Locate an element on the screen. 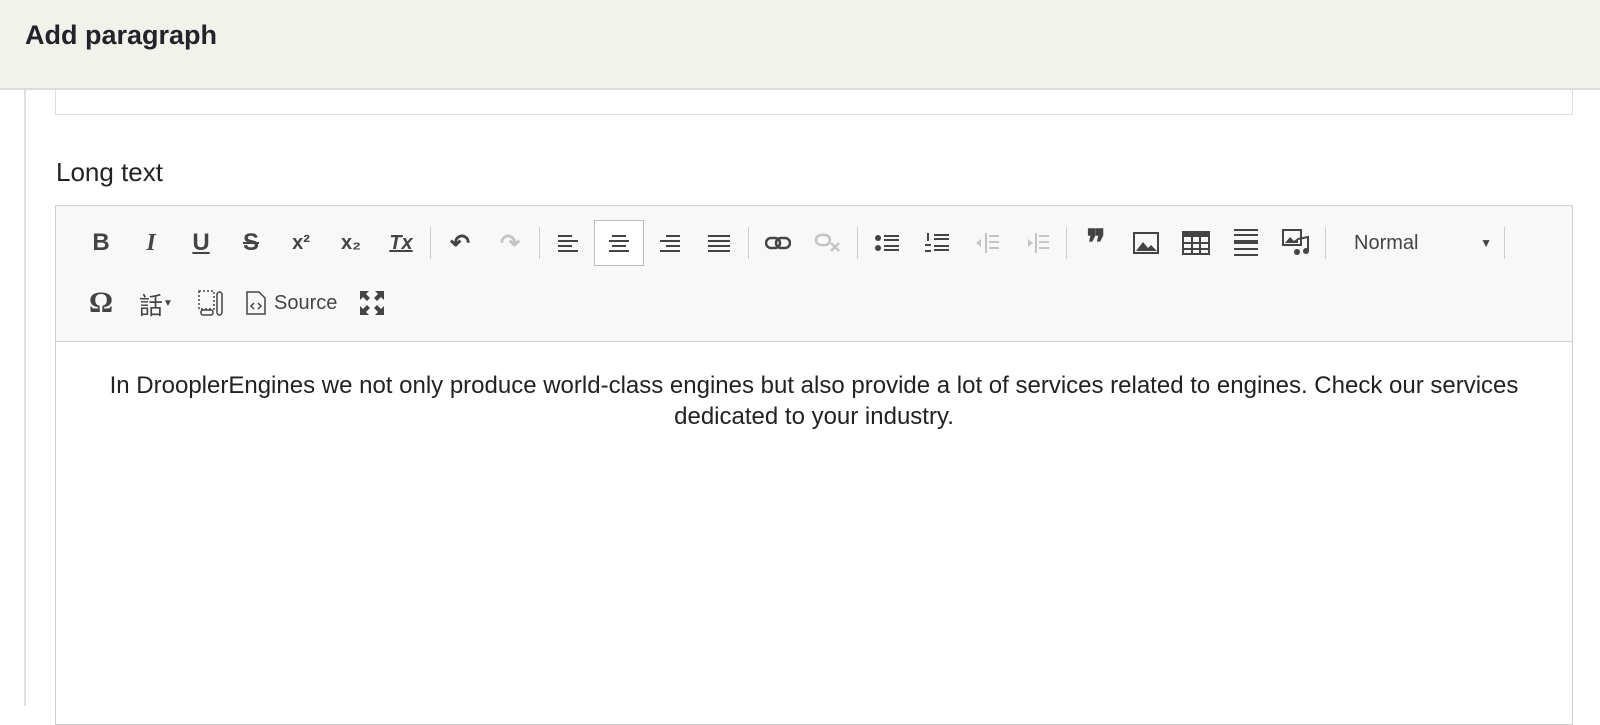 This screenshot has width=1600, height=725. format-dropdown: Normal ▼ is located at coordinates (1415, 243).